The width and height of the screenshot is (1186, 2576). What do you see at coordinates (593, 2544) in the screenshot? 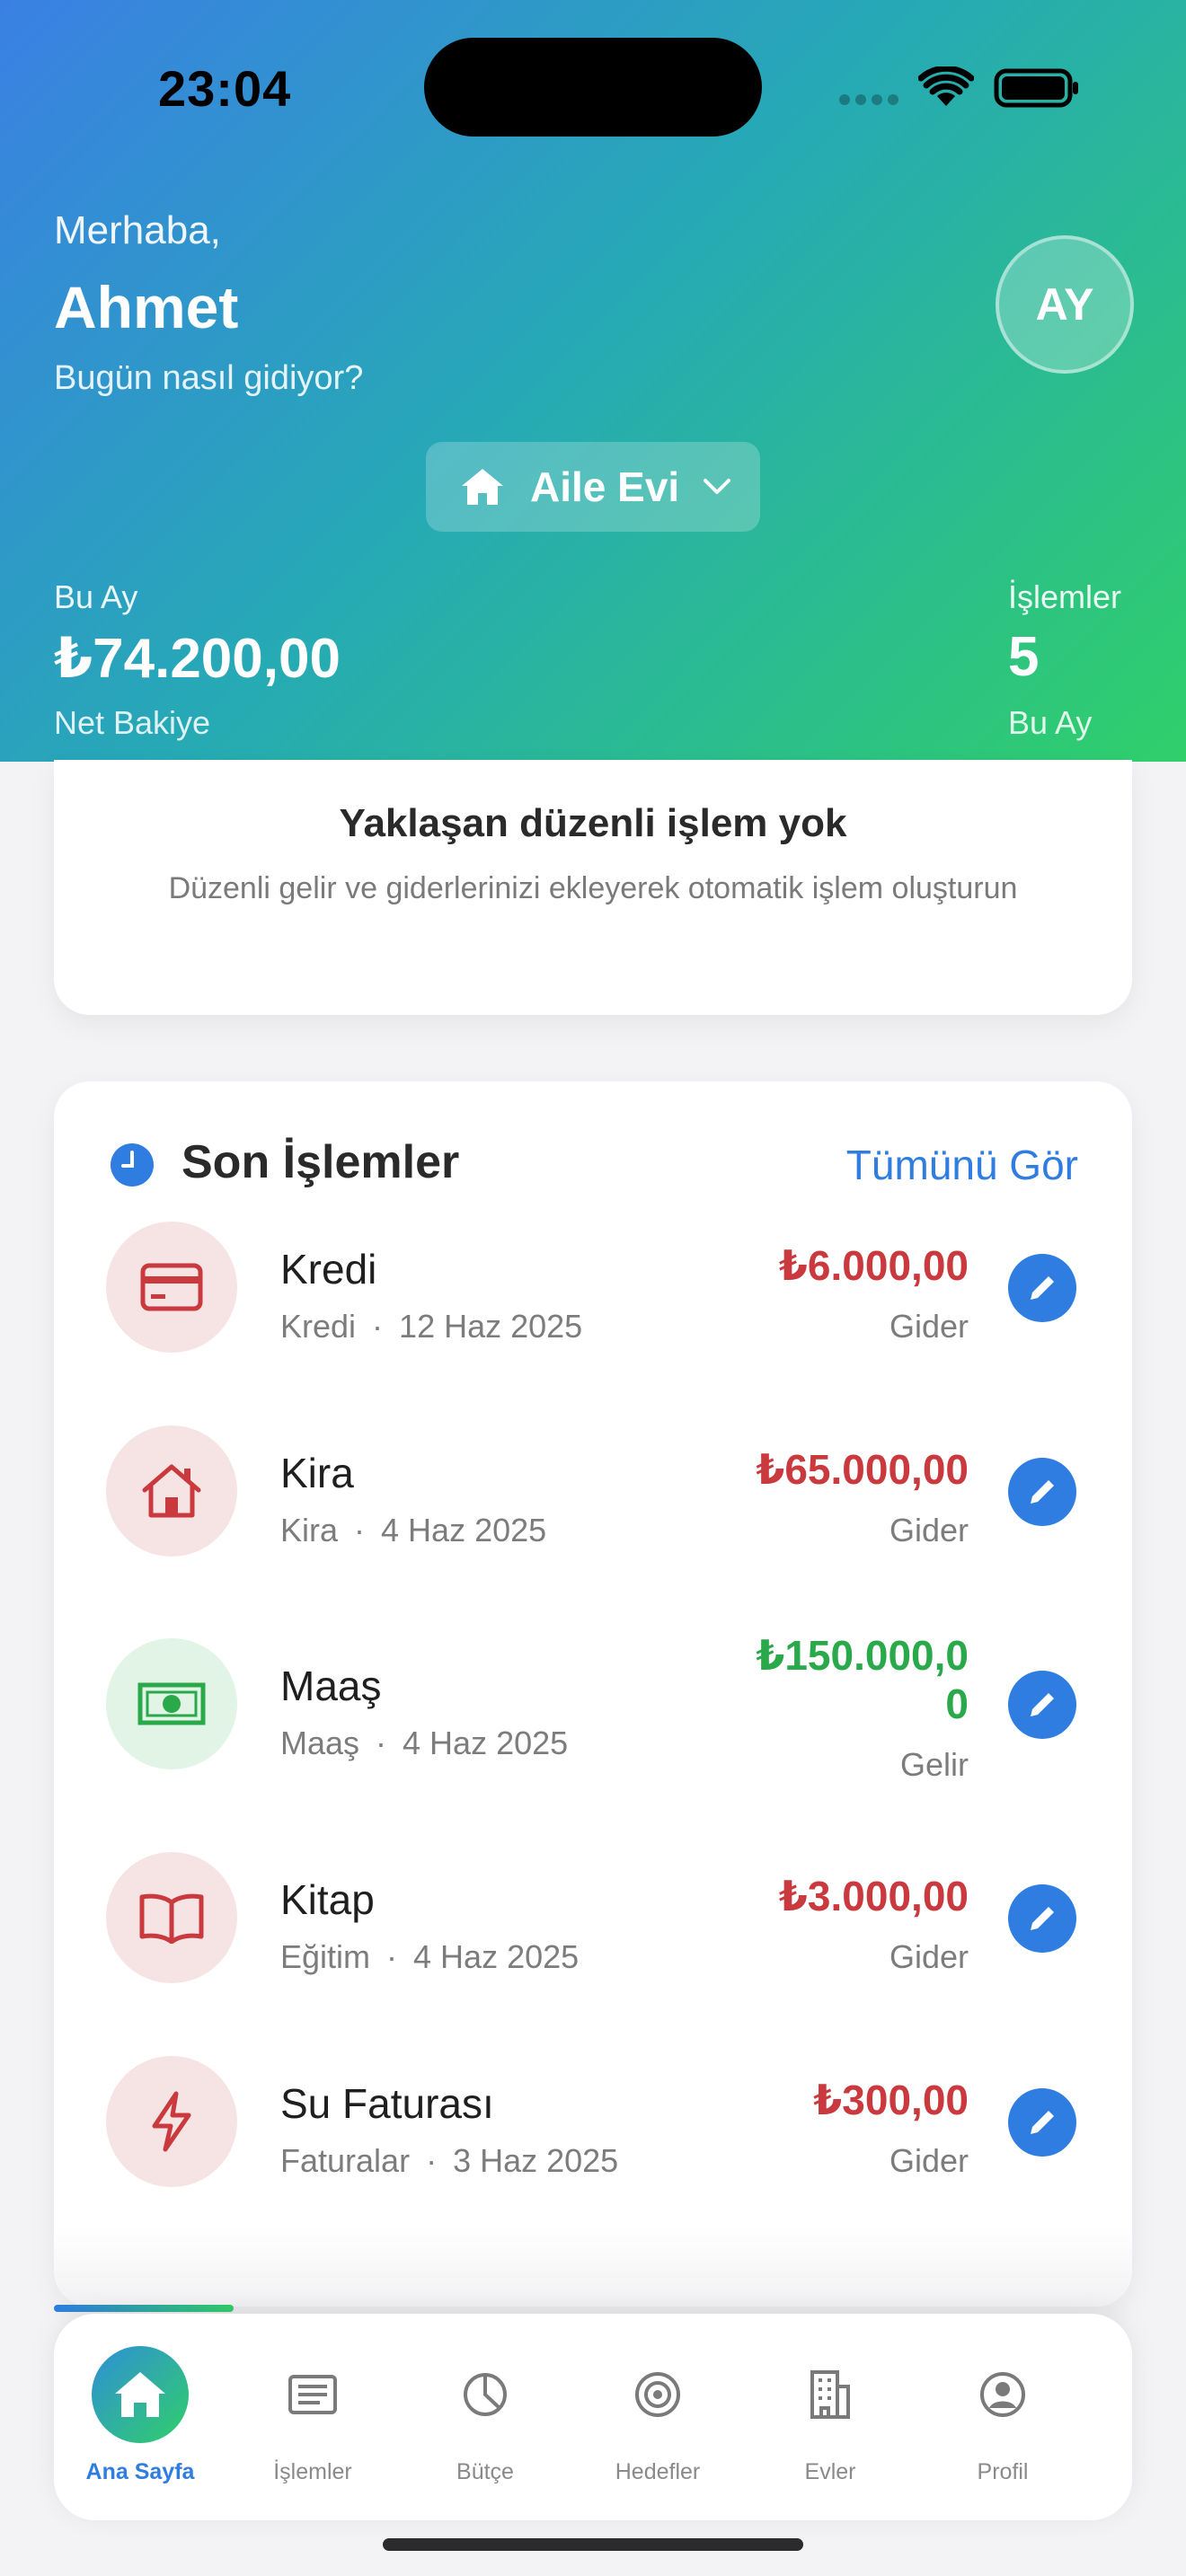
I see `home-indicator` at bounding box center [593, 2544].